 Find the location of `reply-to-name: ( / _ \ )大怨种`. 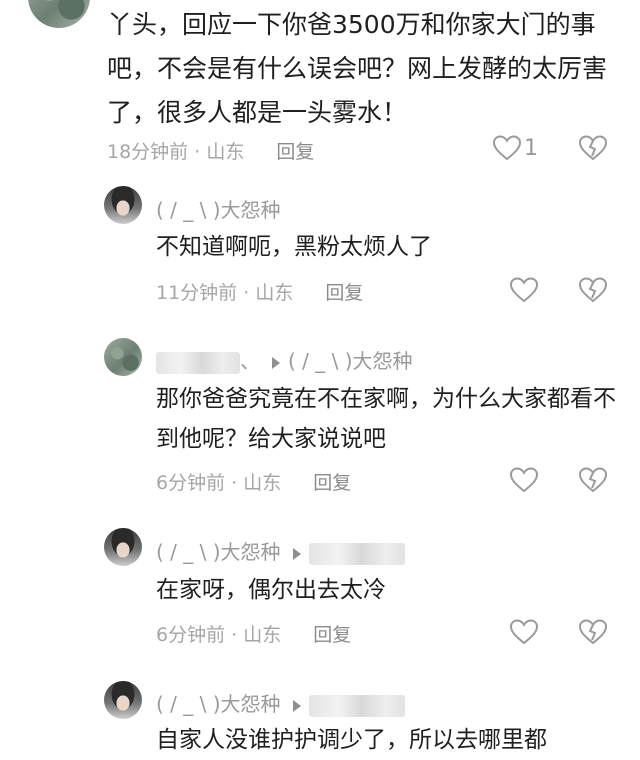

reply-to-name: ( / _ \ )大怨种 is located at coordinates (350, 361).